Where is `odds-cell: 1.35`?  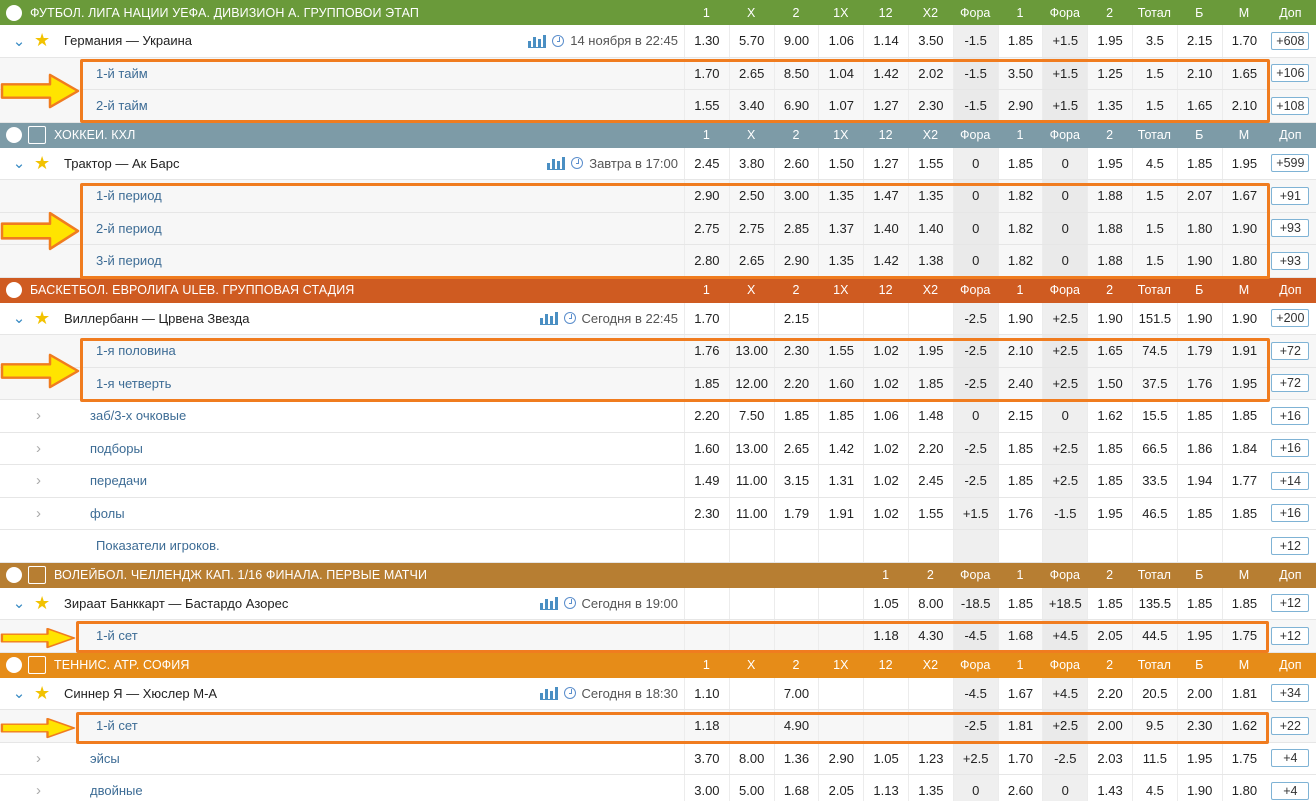 odds-cell: 1.35 is located at coordinates (840, 196).